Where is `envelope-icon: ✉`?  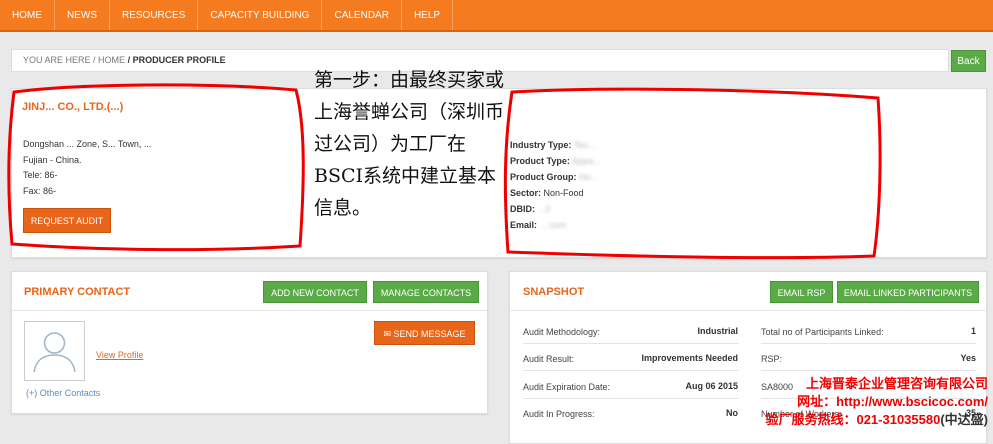
envelope-icon: ✉ is located at coordinates (387, 334).